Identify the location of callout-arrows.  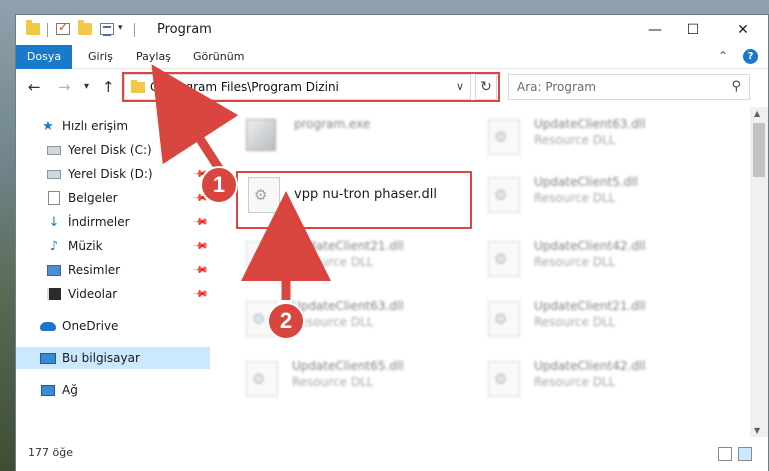
(241, 182).